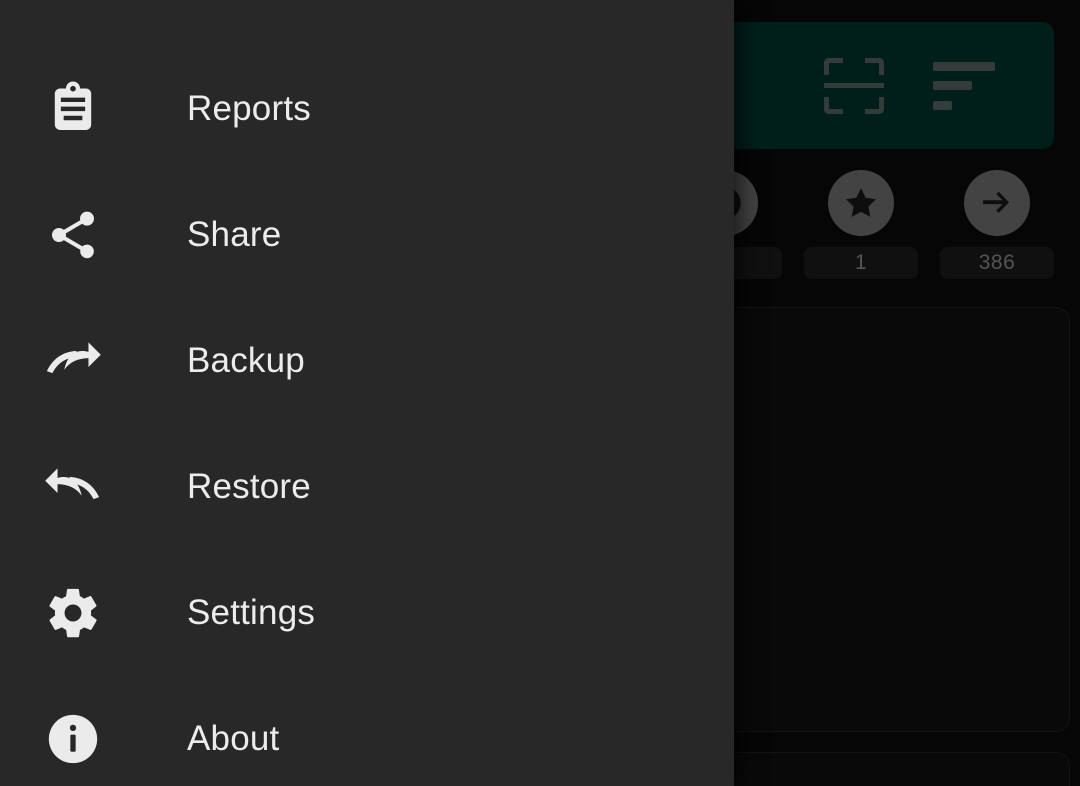  Describe the element at coordinates (367, 613) in the screenshot. I see `drawer-item-settings: Settings` at that location.